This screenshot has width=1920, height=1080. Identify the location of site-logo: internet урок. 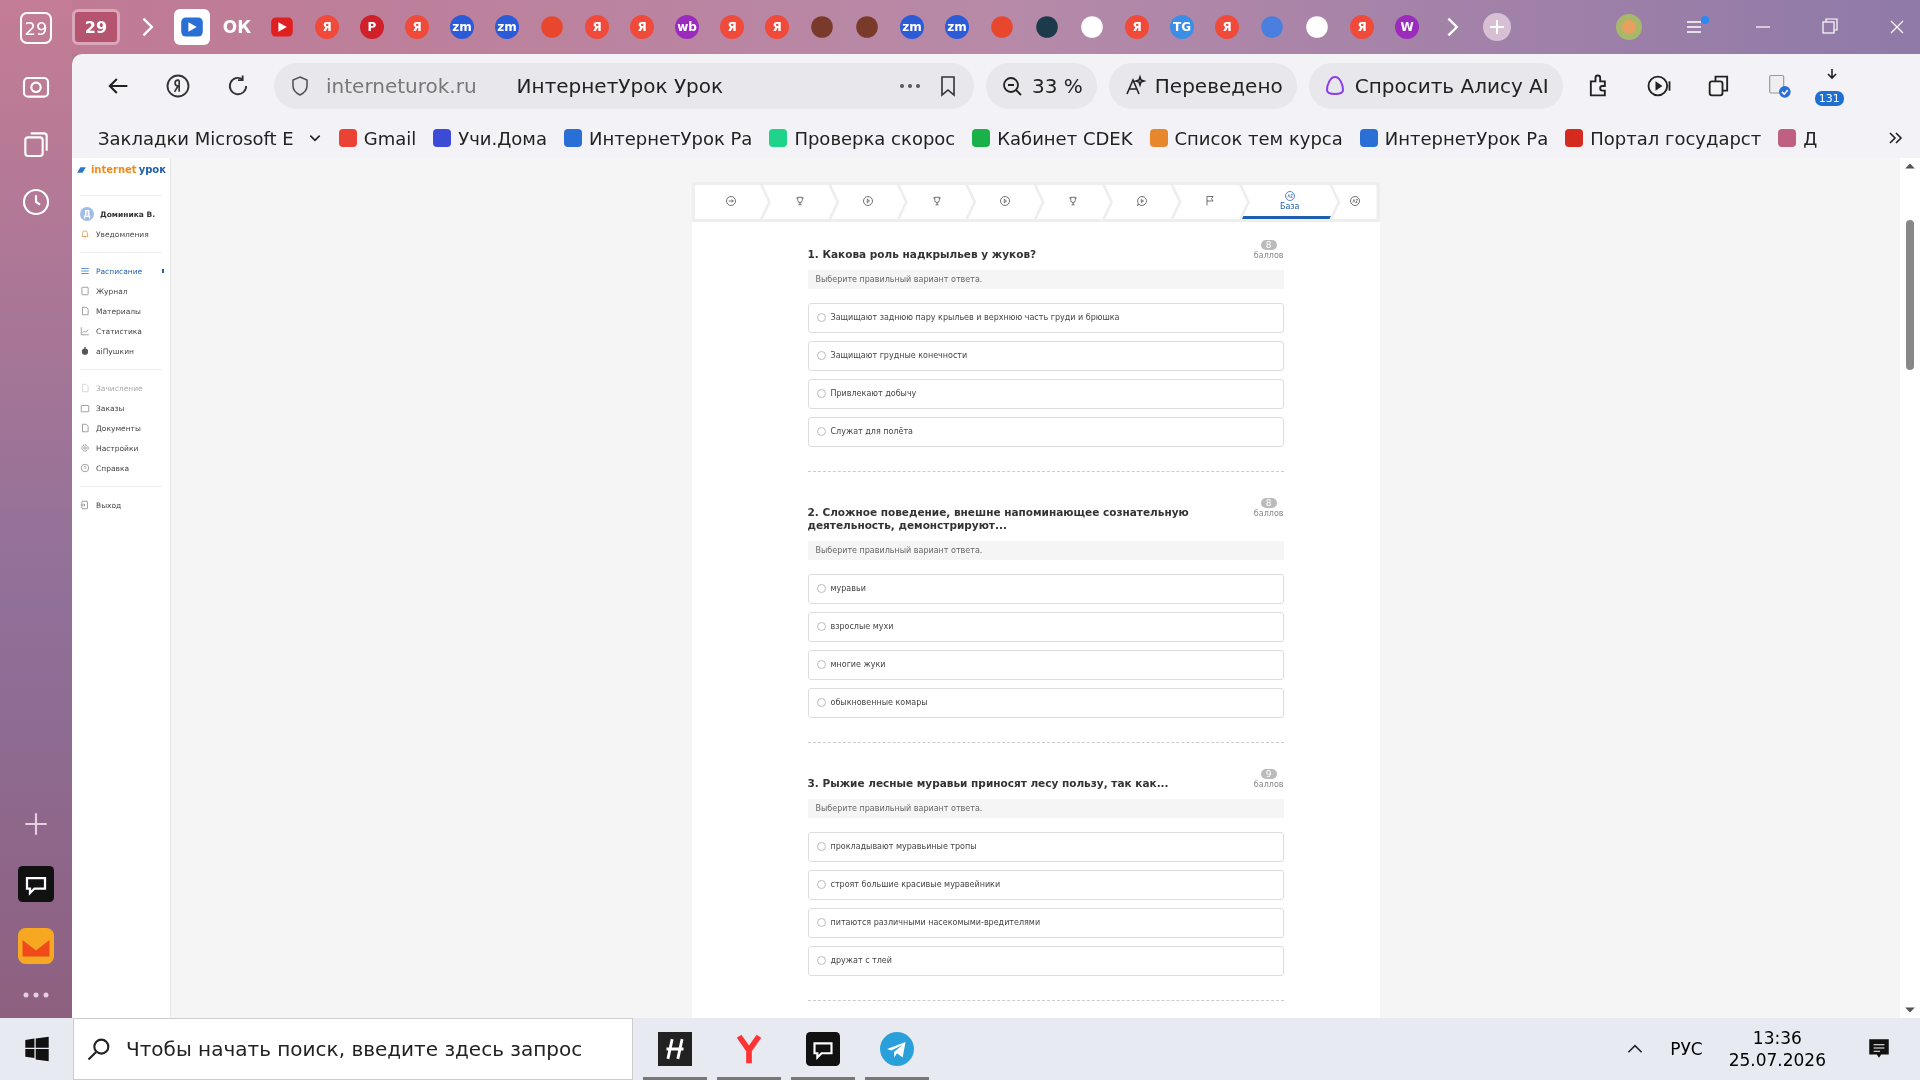
(121, 169).